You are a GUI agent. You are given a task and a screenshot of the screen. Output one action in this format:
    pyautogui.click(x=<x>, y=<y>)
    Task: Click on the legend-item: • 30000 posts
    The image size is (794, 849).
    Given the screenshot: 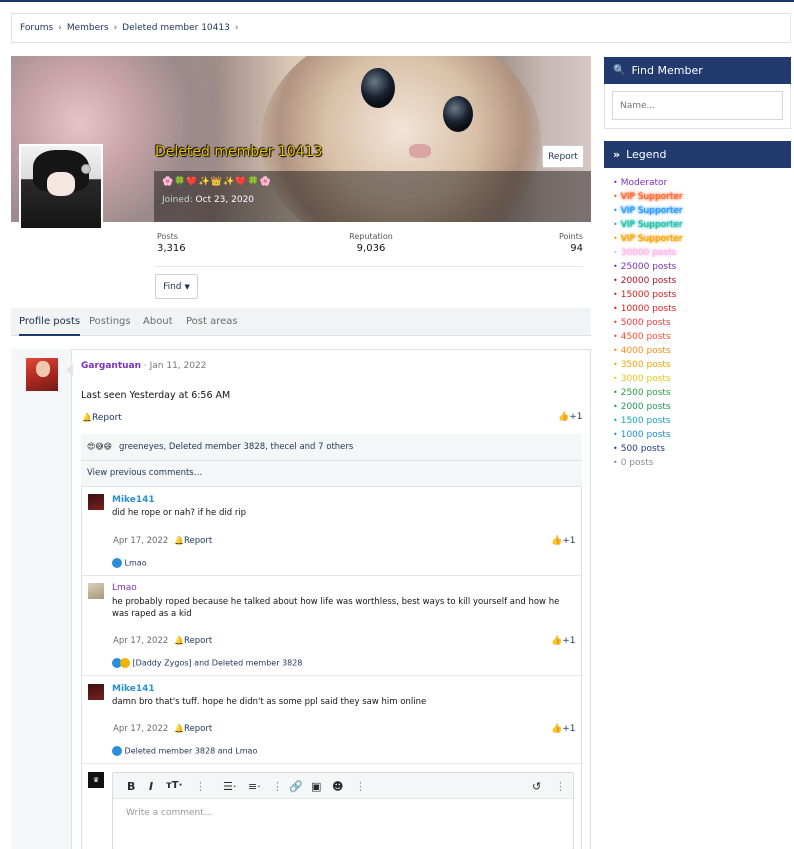 What is the action you would take?
    pyautogui.click(x=644, y=253)
    